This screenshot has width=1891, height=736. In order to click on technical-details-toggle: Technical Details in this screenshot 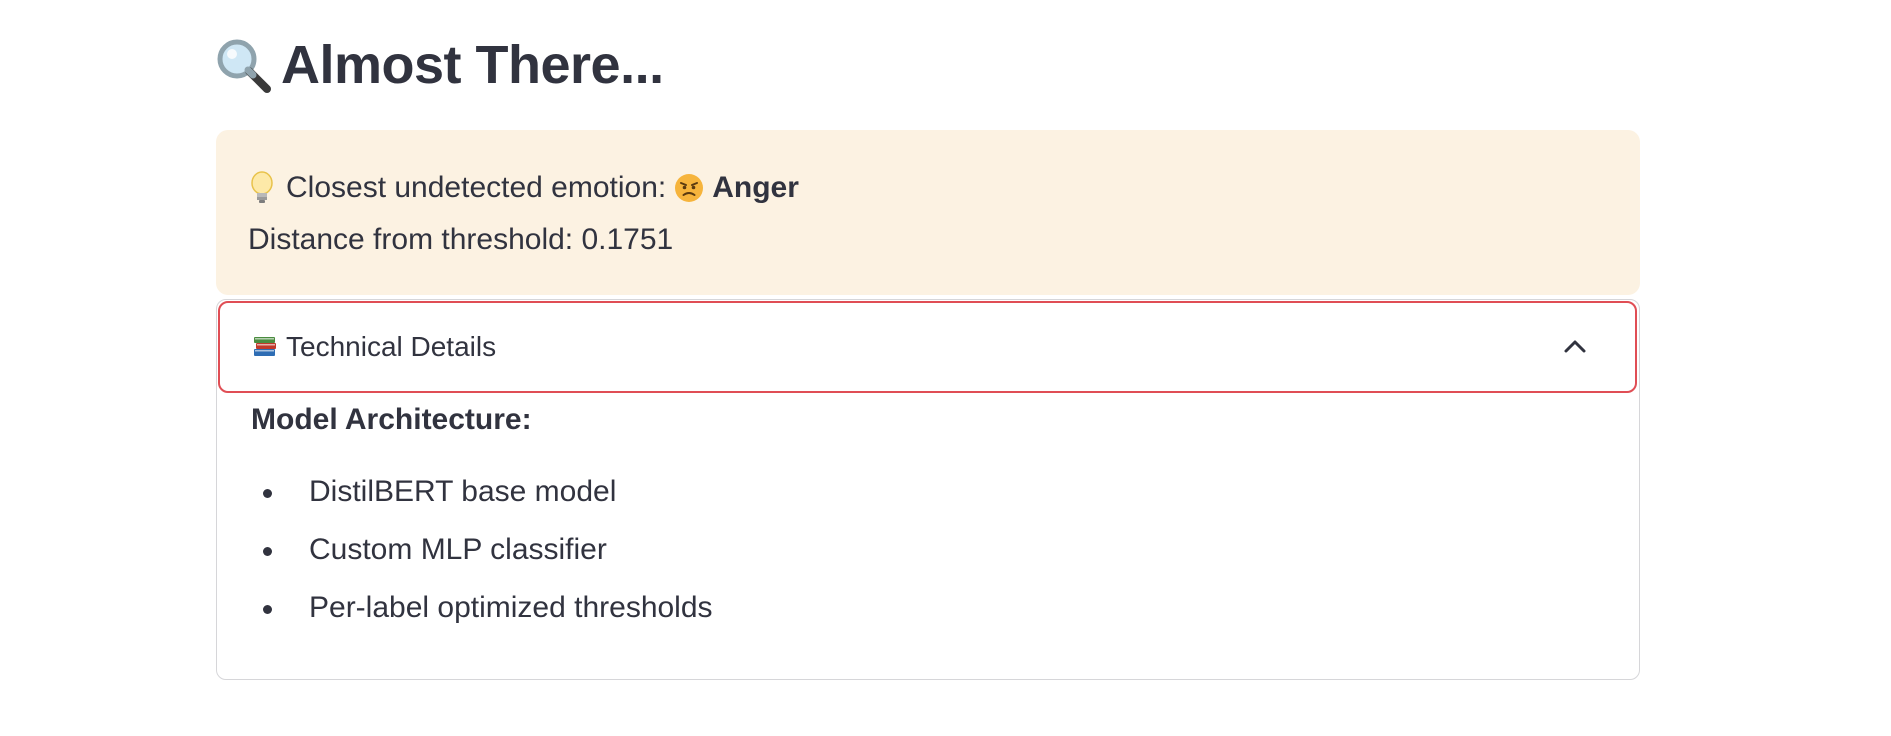, I will do `click(927, 347)`.